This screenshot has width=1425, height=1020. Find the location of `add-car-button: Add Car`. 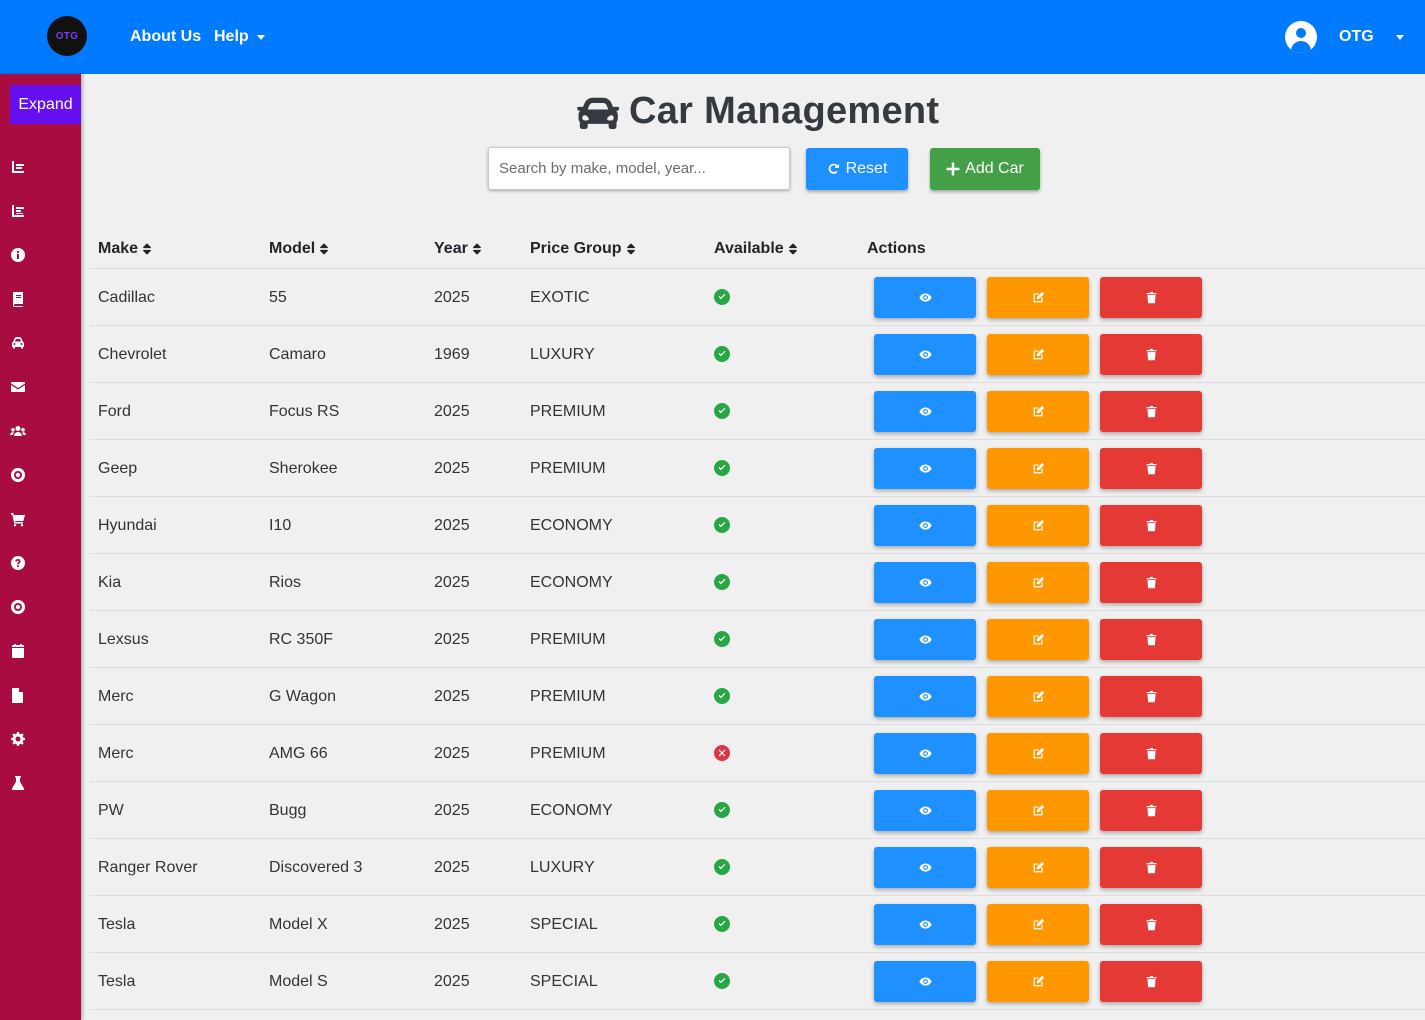

add-car-button: Add Car is located at coordinates (985, 169).